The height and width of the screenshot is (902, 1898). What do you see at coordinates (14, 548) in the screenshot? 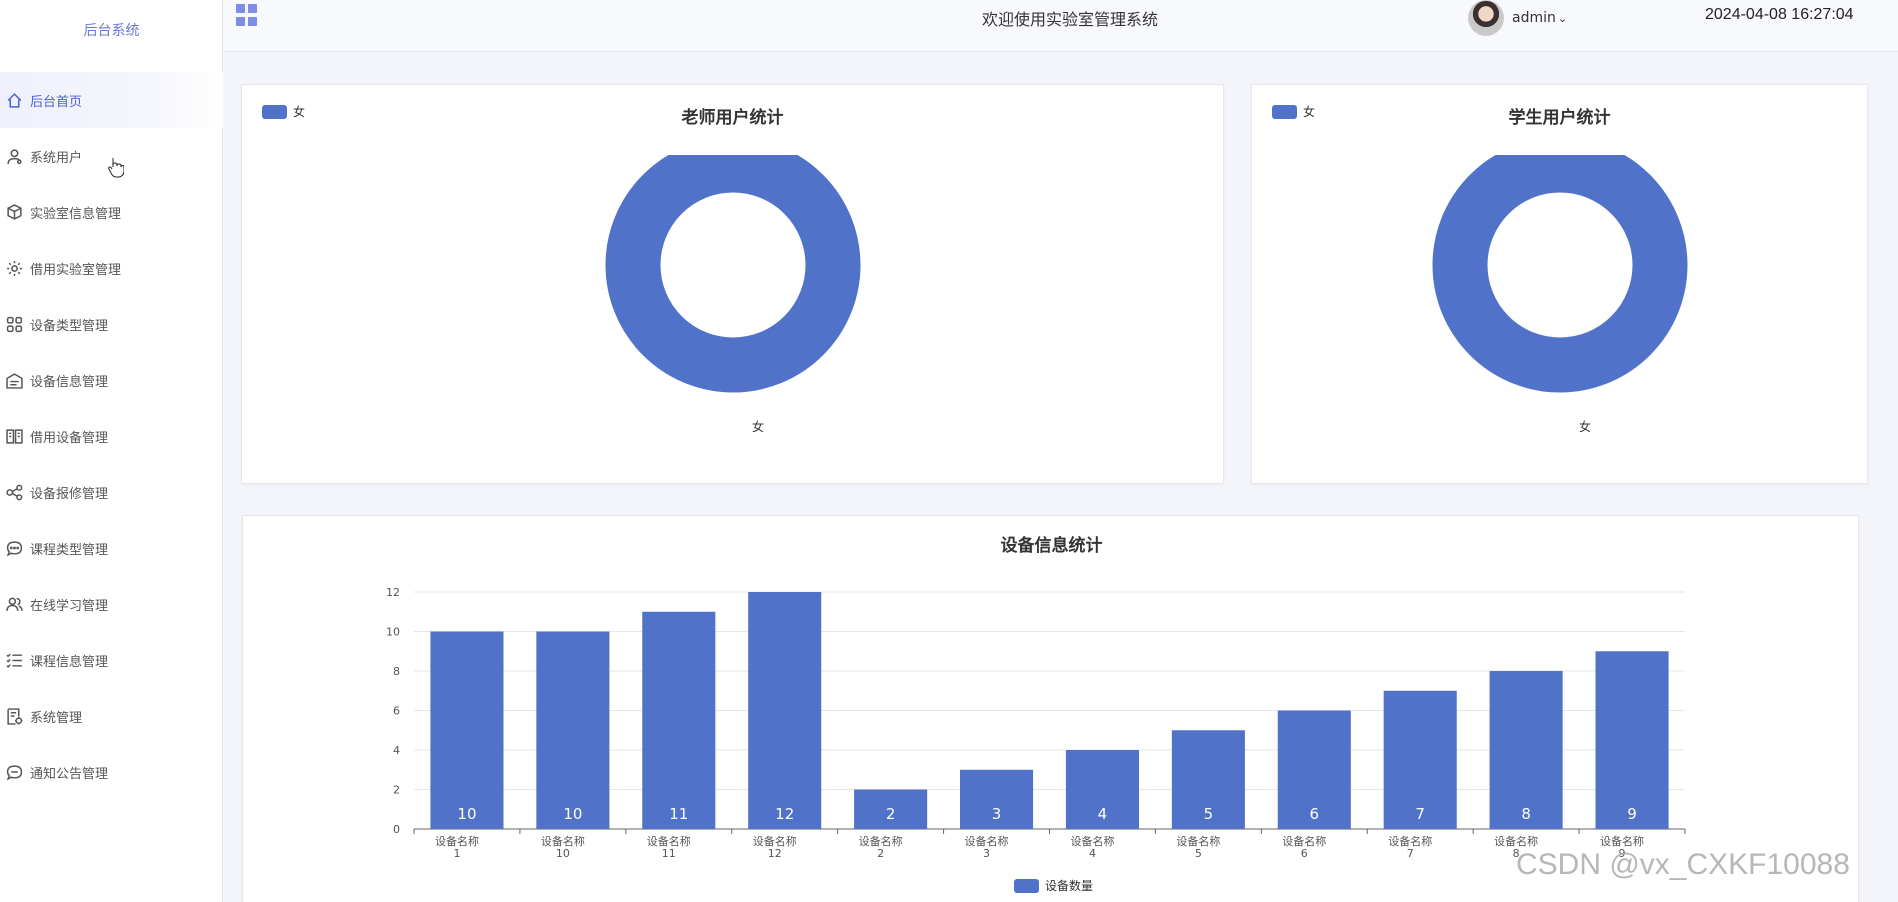
I see `chat-icon` at bounding box center [14, 548].